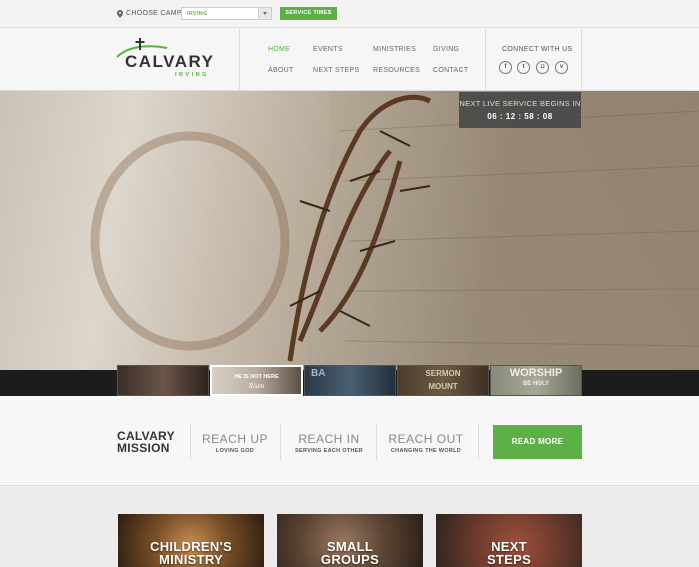 The height and width of the screenshot is (567, 699). I want to click on reach-up: REACH UP LOVING GOD, so click(235, 443).